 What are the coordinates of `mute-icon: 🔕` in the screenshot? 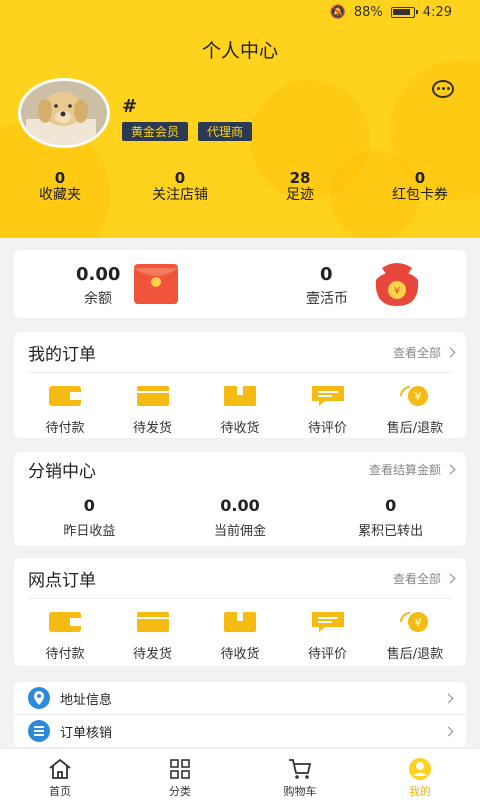 It's located at (337, 12).